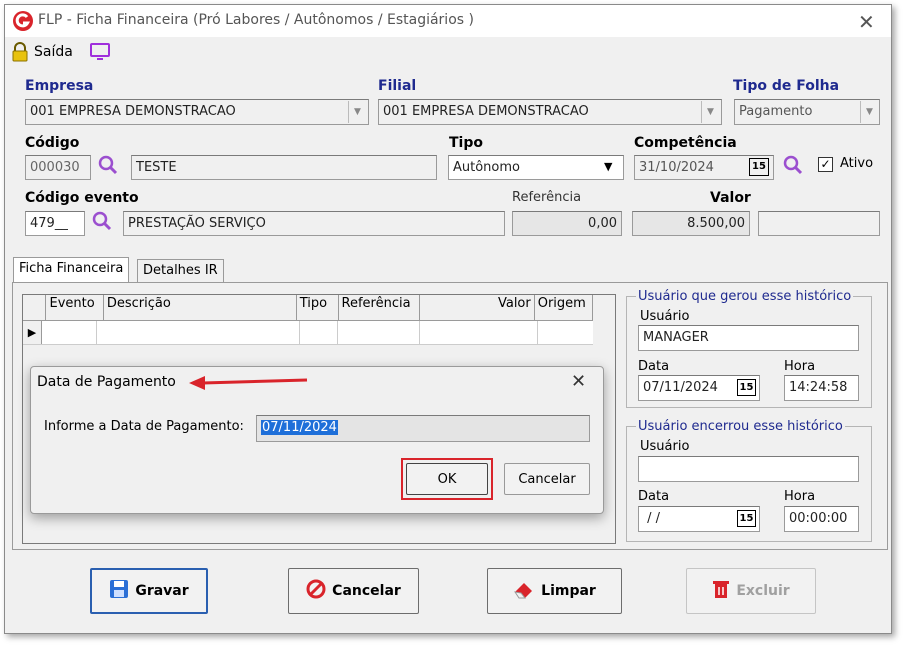 The height and width of the screenshot is (646, 905). Describe the element at coordinates (119, 591) in the screenshot. I see `floppy-icon` at that location.